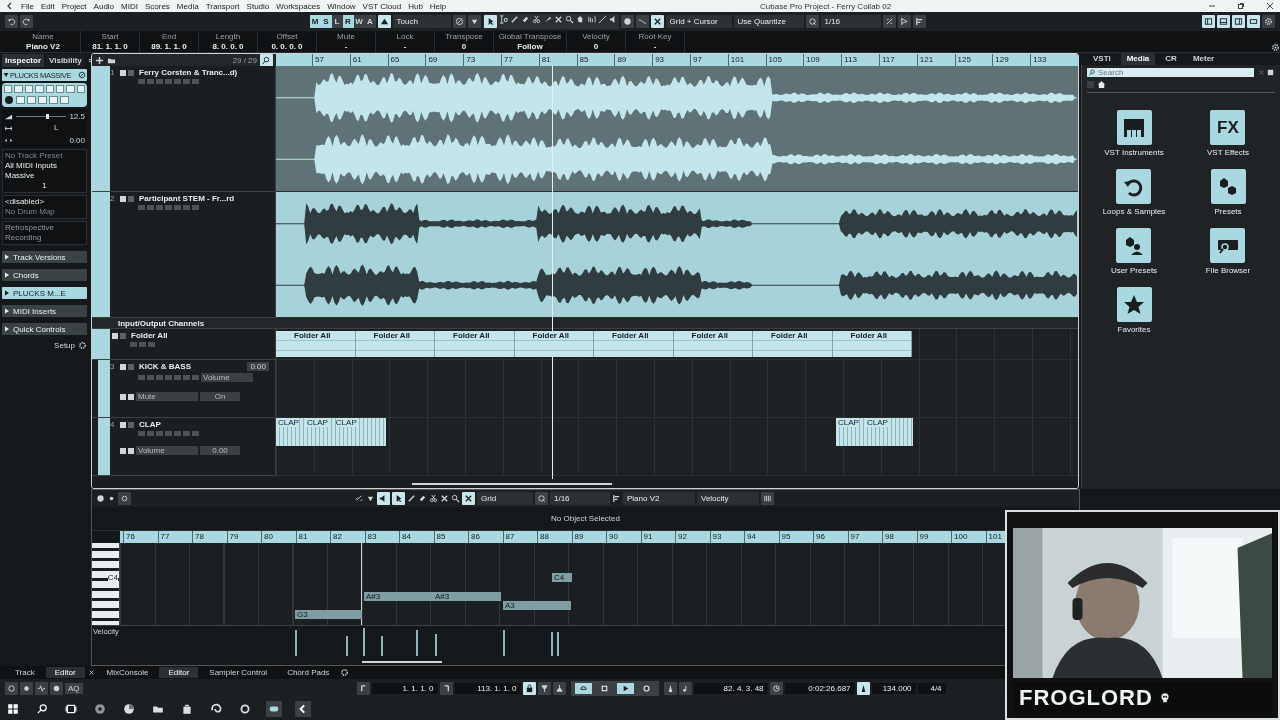  Describe the element at coordinates (169, 46) in the screenshot. I see `info-value: 89. 1. 1. 0` at that location.